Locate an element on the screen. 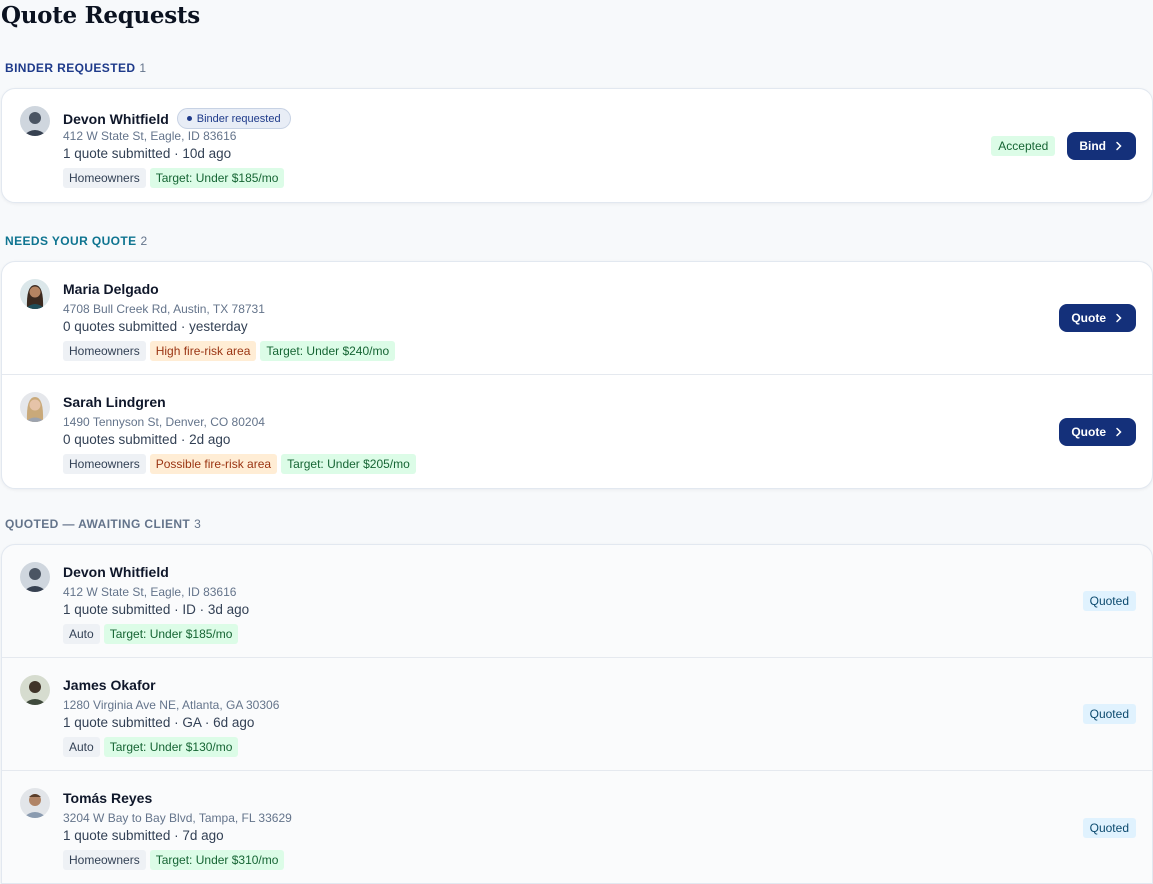 Image resolution: width=1153 pixels, height=884 pixels. quote-meta: 1 quote submitted · 7d ago is located at coordinates (143, 835).